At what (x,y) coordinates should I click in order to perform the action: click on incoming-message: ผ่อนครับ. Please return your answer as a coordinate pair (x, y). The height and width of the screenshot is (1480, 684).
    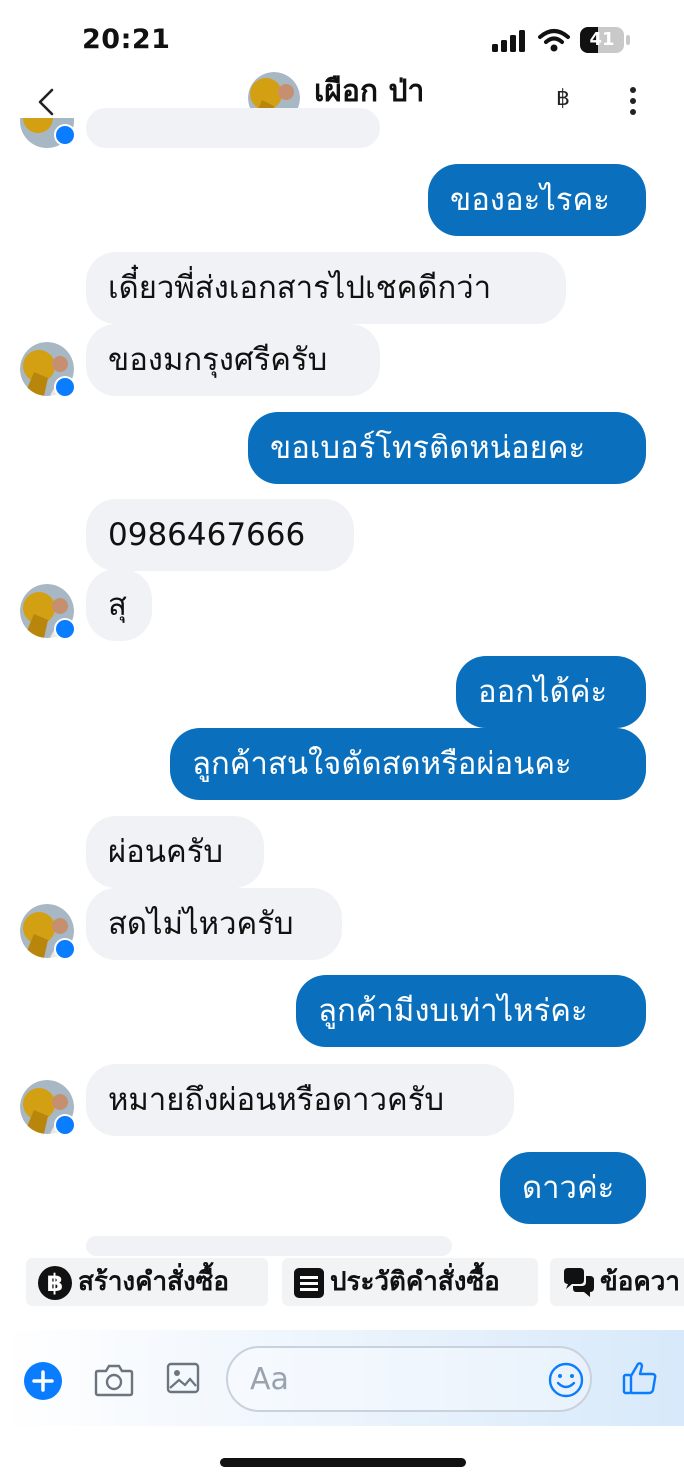
    Looking at the image, I should click on (175, 852).